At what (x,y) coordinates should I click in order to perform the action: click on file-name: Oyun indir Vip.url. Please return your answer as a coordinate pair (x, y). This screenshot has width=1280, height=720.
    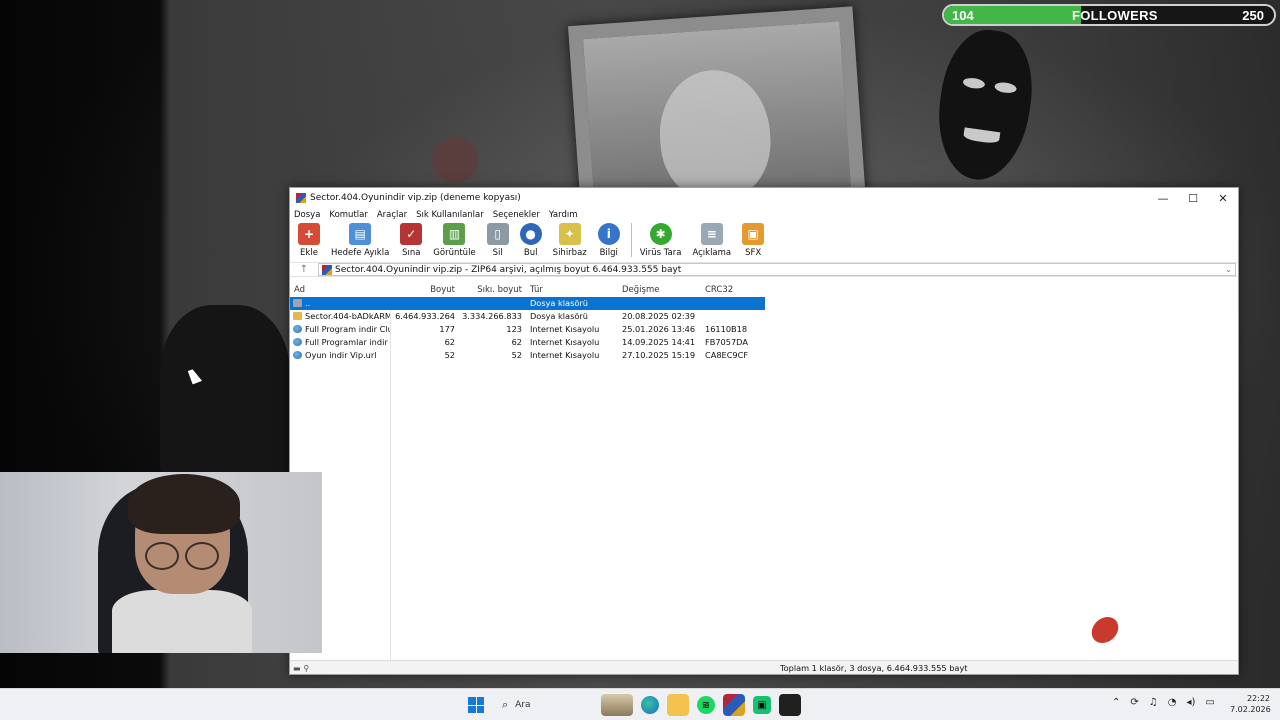
    Looking at the image, I should click on (341, 354).